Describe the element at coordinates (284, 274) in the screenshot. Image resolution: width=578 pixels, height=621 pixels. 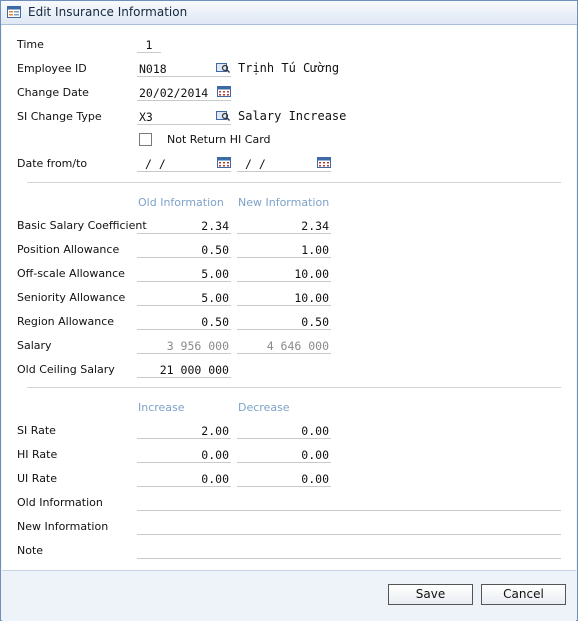
I see `off-scale-allowance-new: 10.00` at that location.